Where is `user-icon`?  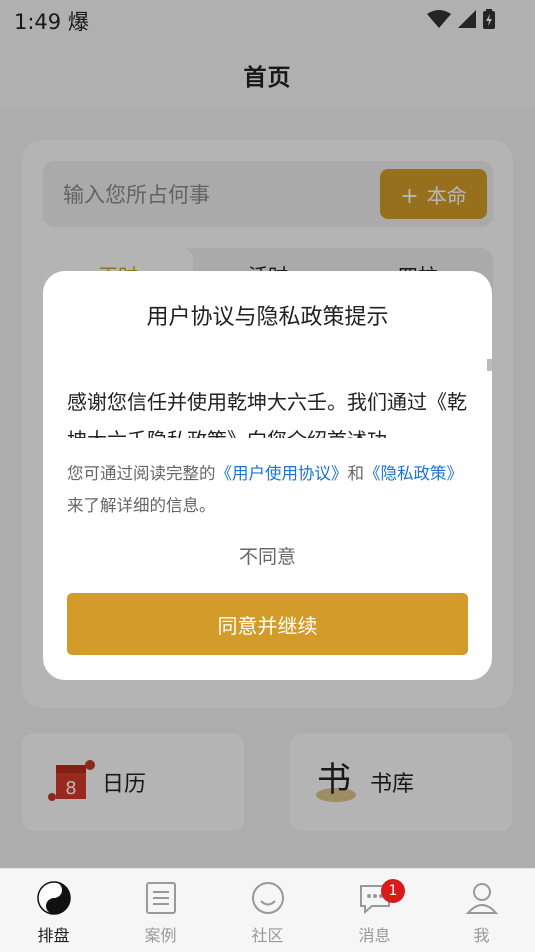 user-icon is located at coordinates (481, 898).